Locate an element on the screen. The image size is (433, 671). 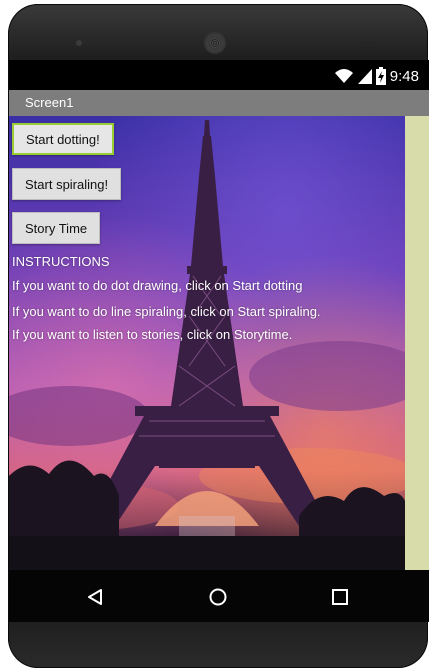
recents-button is located at coordinates (340, 597).